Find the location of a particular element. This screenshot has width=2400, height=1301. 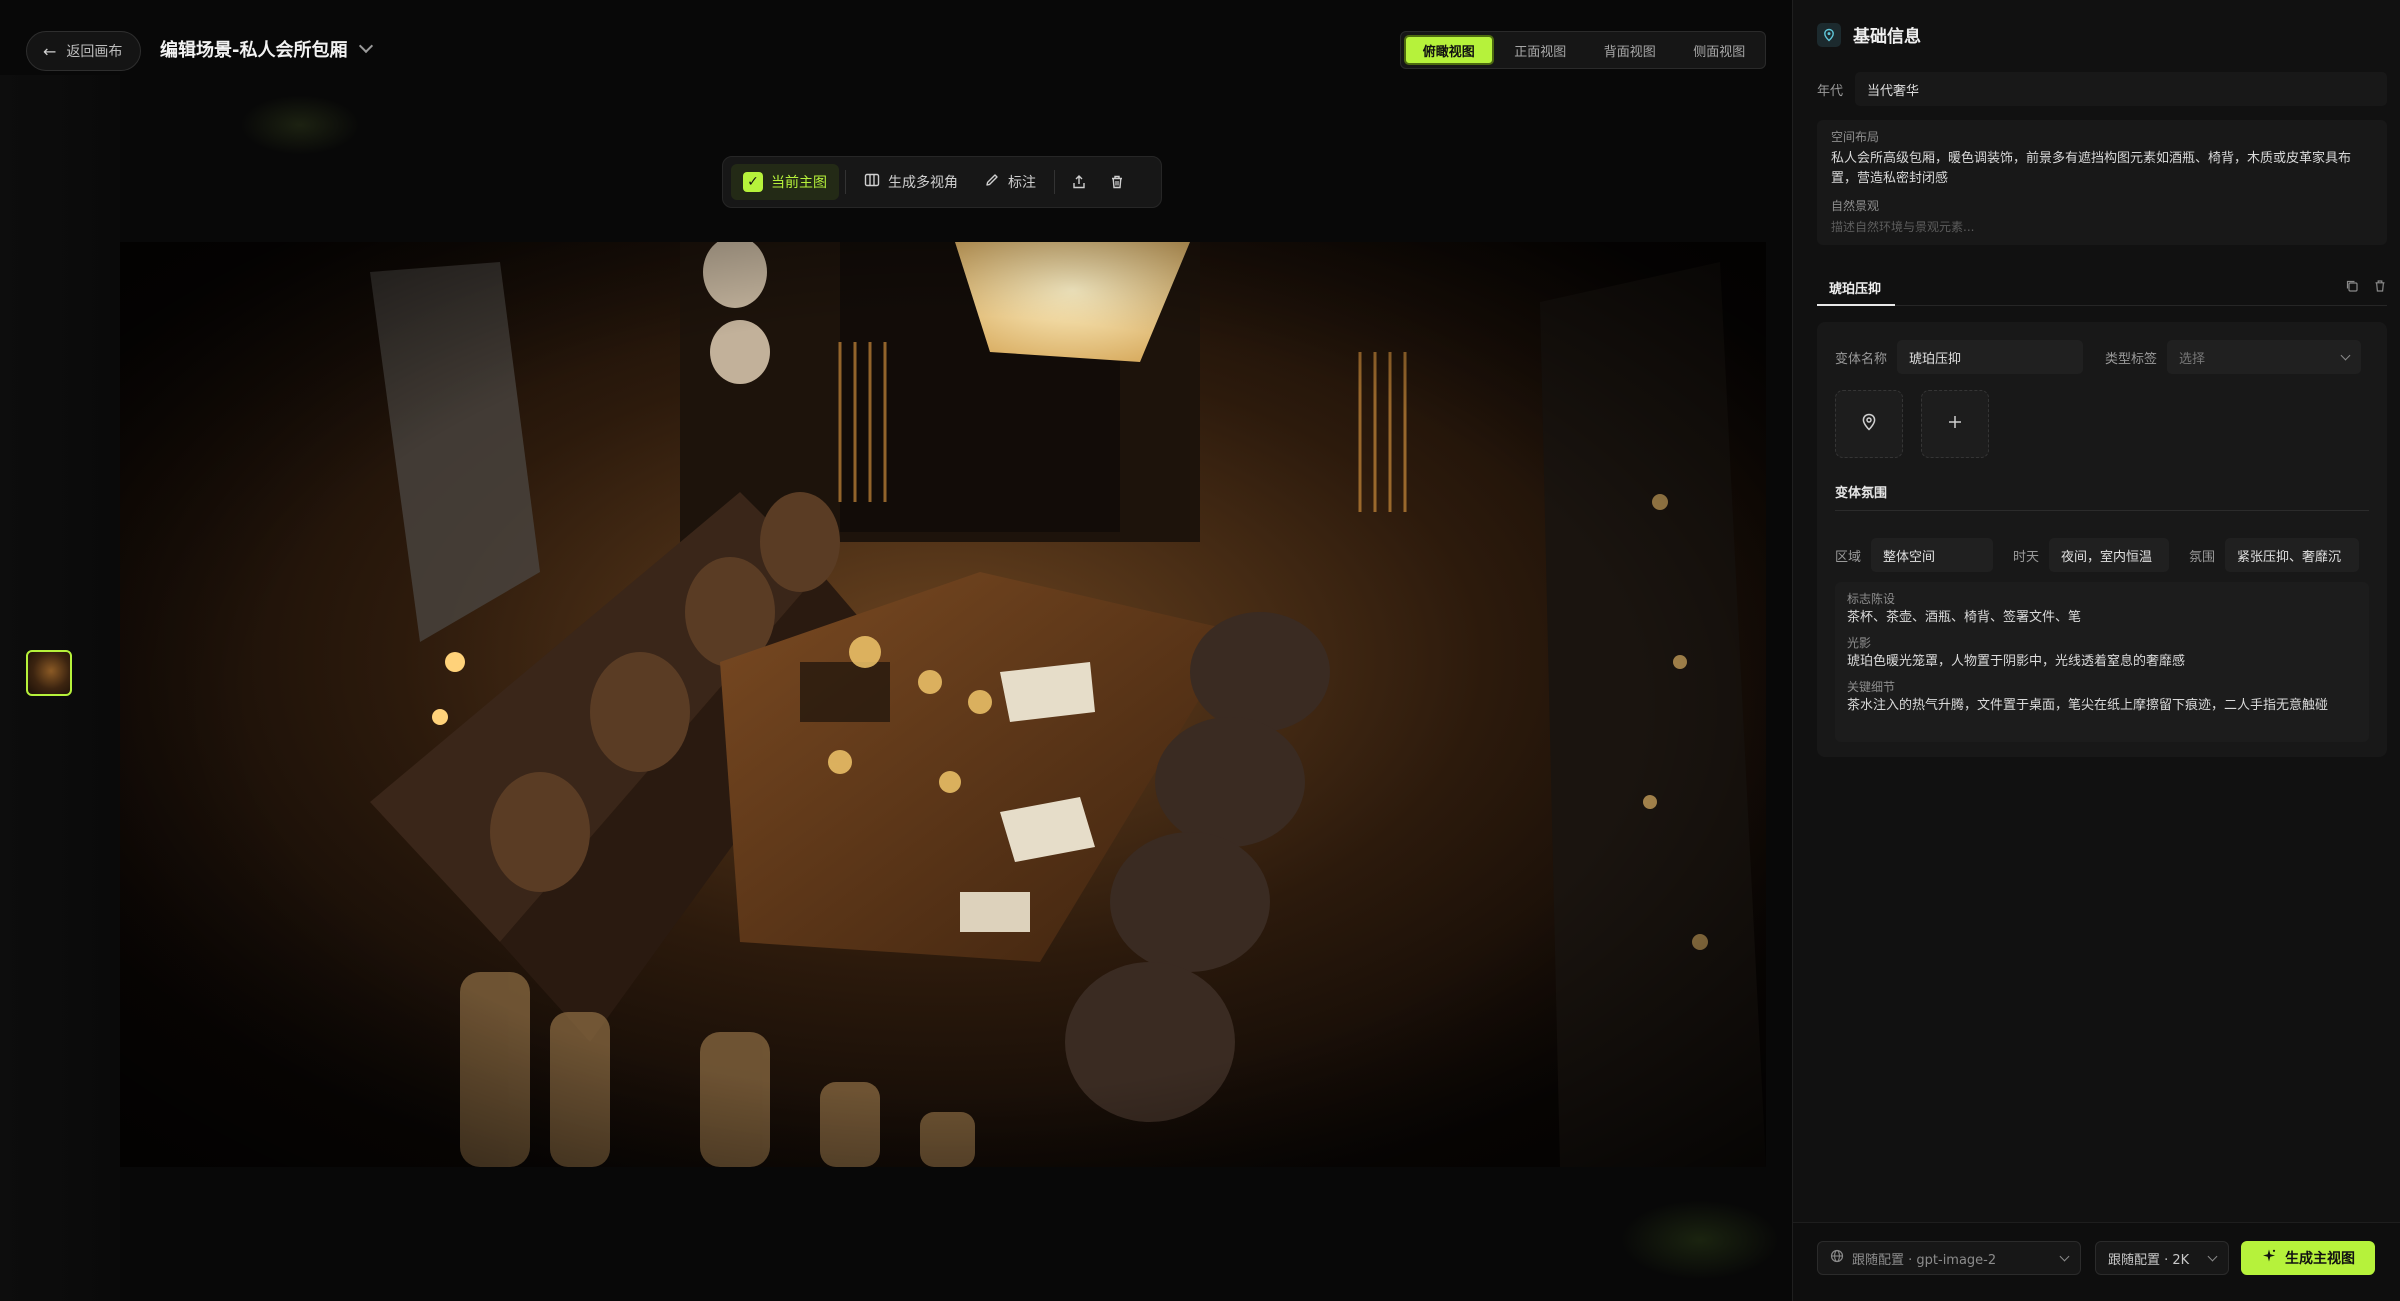

panel-header: 基础信息 is located at coordinates (1869, 34).